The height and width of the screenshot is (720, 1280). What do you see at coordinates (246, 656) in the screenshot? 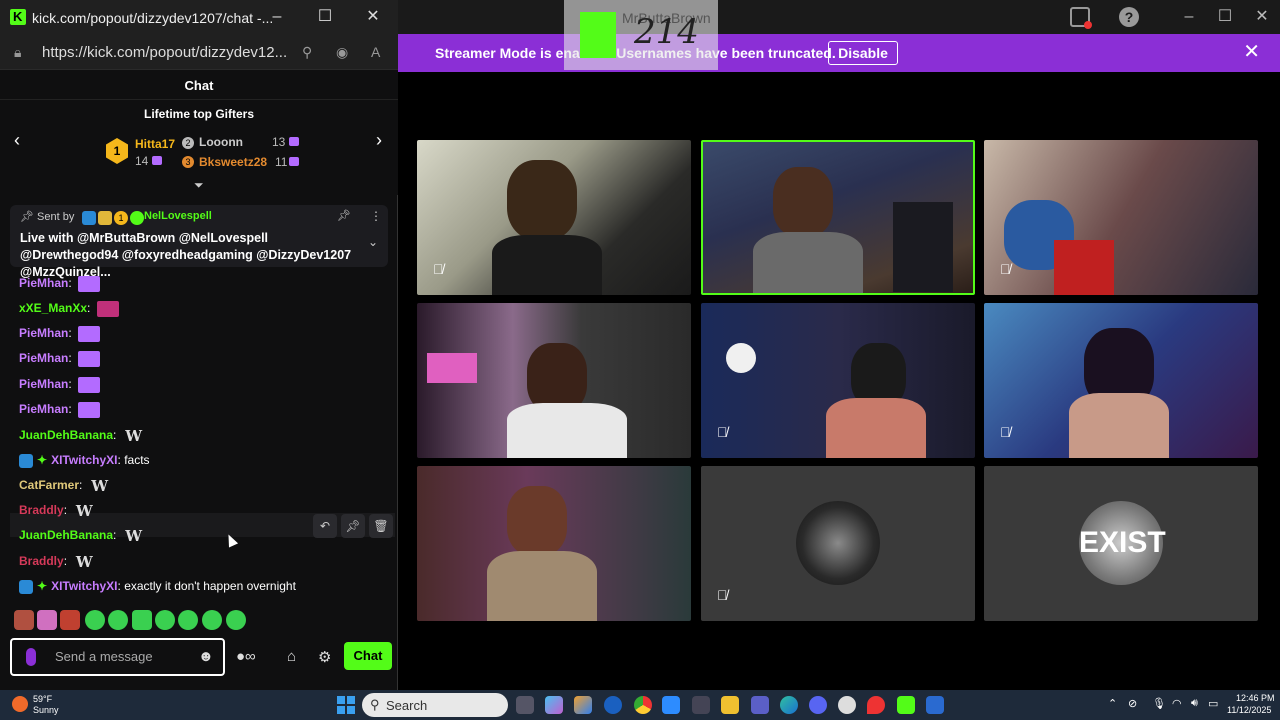
I see `kick-points-icon: ●∞` at bounding box center [246, 656].